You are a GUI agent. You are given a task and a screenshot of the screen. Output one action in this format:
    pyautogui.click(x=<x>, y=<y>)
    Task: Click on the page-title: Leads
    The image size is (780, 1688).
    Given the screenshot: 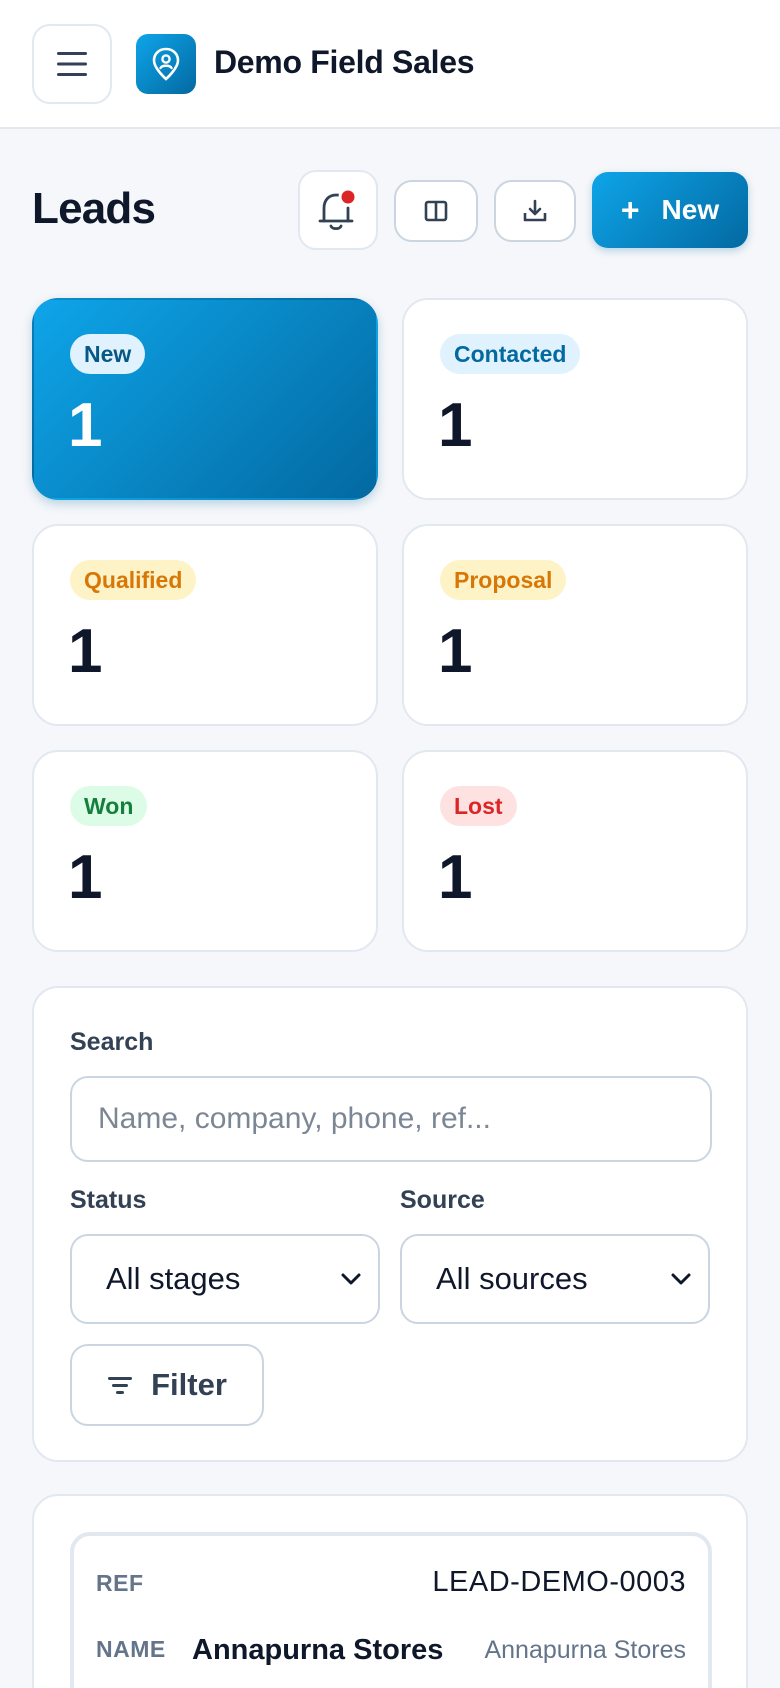 What is the action you would take?
    pyautogui.click(x=94, y=208)
    